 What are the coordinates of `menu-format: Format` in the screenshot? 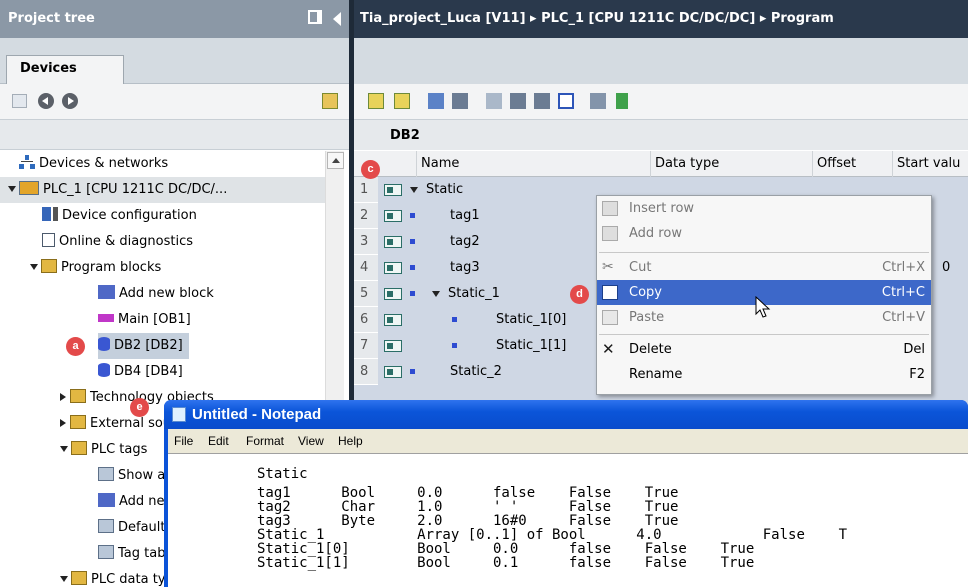 It's located at (265, 441).